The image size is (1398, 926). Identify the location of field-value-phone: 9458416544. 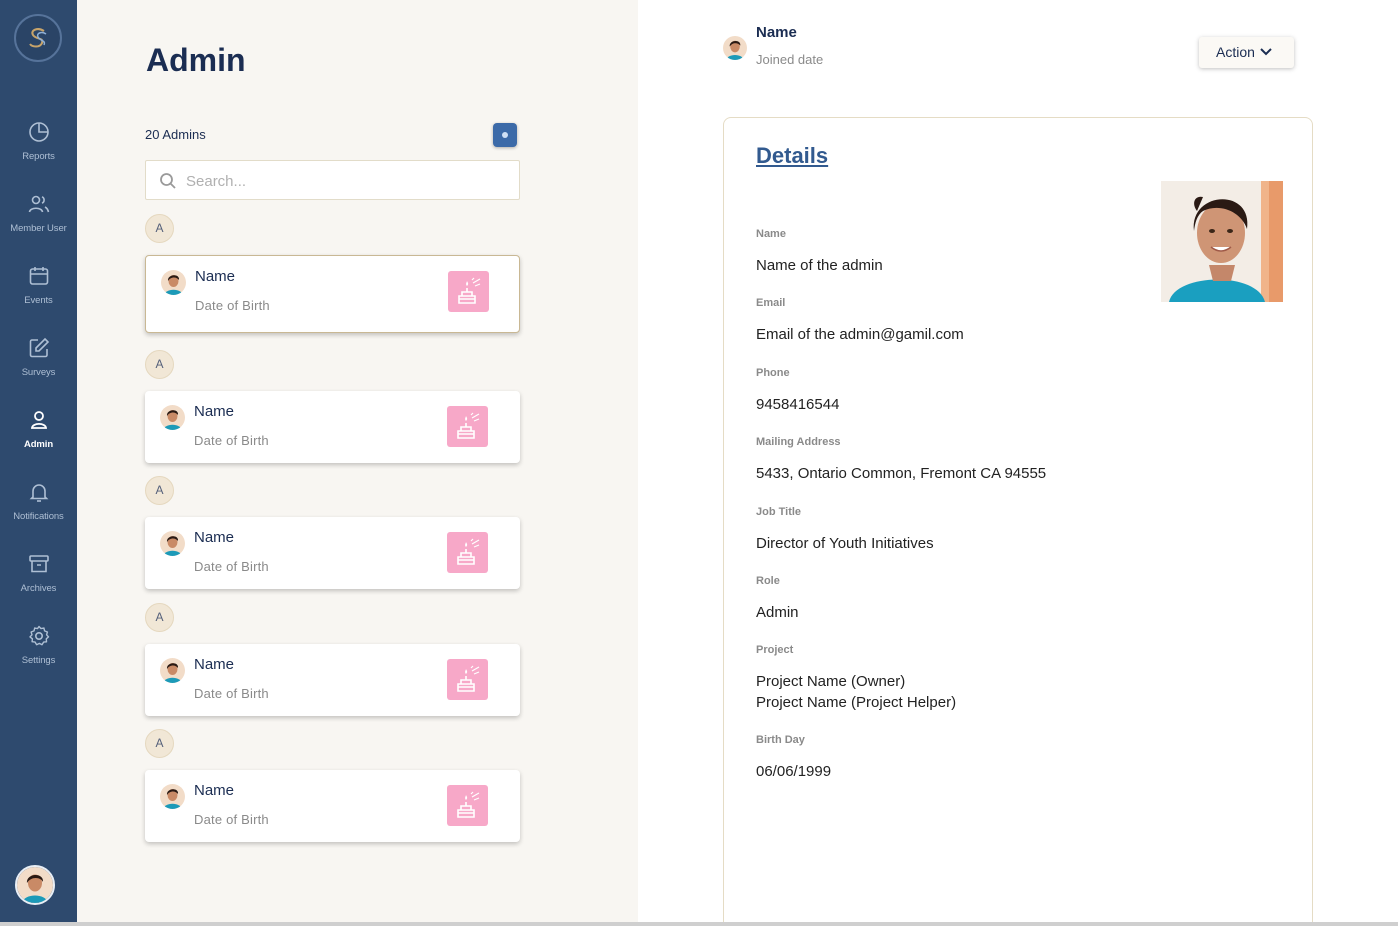
(798, 404).